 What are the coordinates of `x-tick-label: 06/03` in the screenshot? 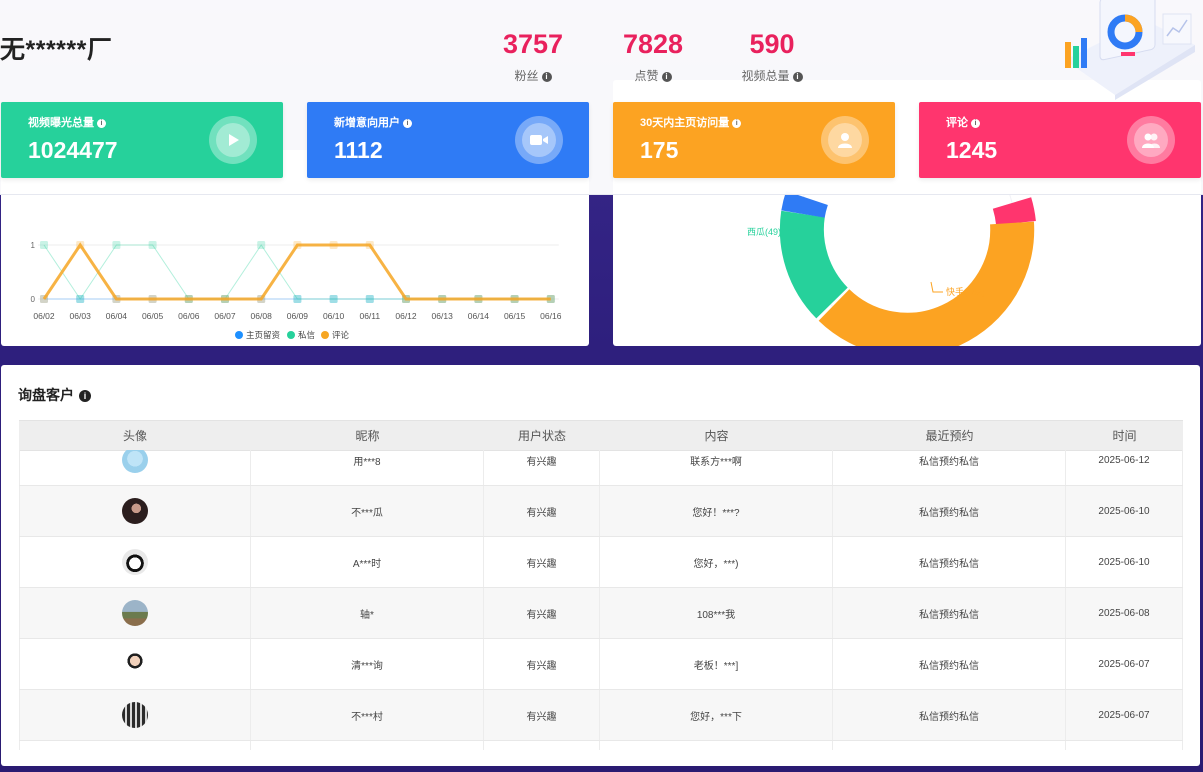 It's located at (81, 316).